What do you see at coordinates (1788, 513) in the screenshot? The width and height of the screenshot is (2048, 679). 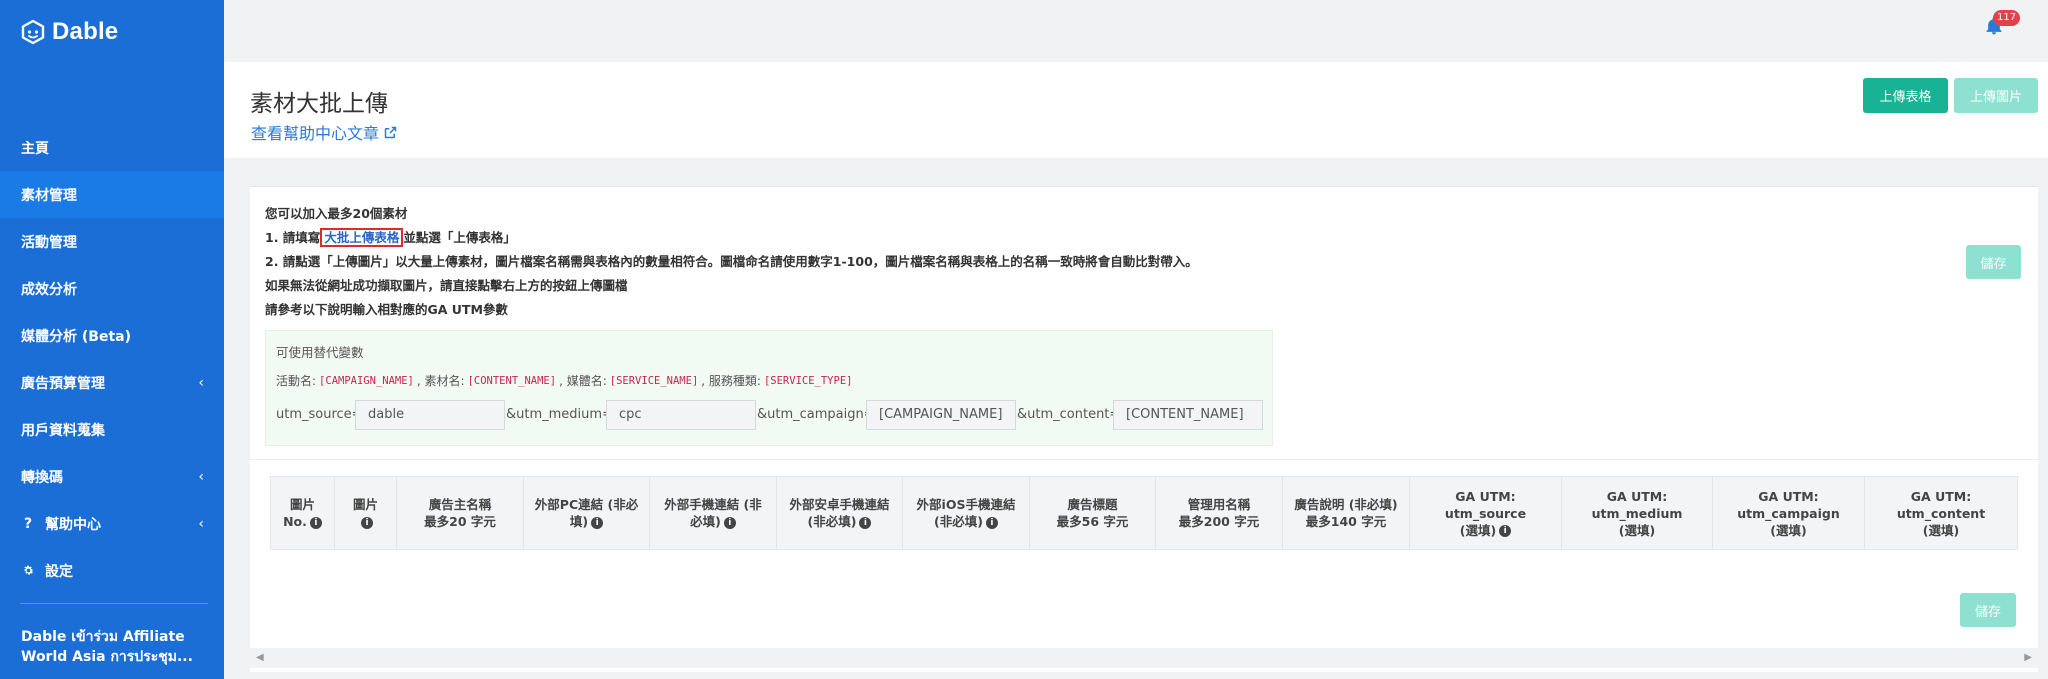 I see `col-utm-campaign-line2: utm_campaign` at bounding box center [1788, 513].